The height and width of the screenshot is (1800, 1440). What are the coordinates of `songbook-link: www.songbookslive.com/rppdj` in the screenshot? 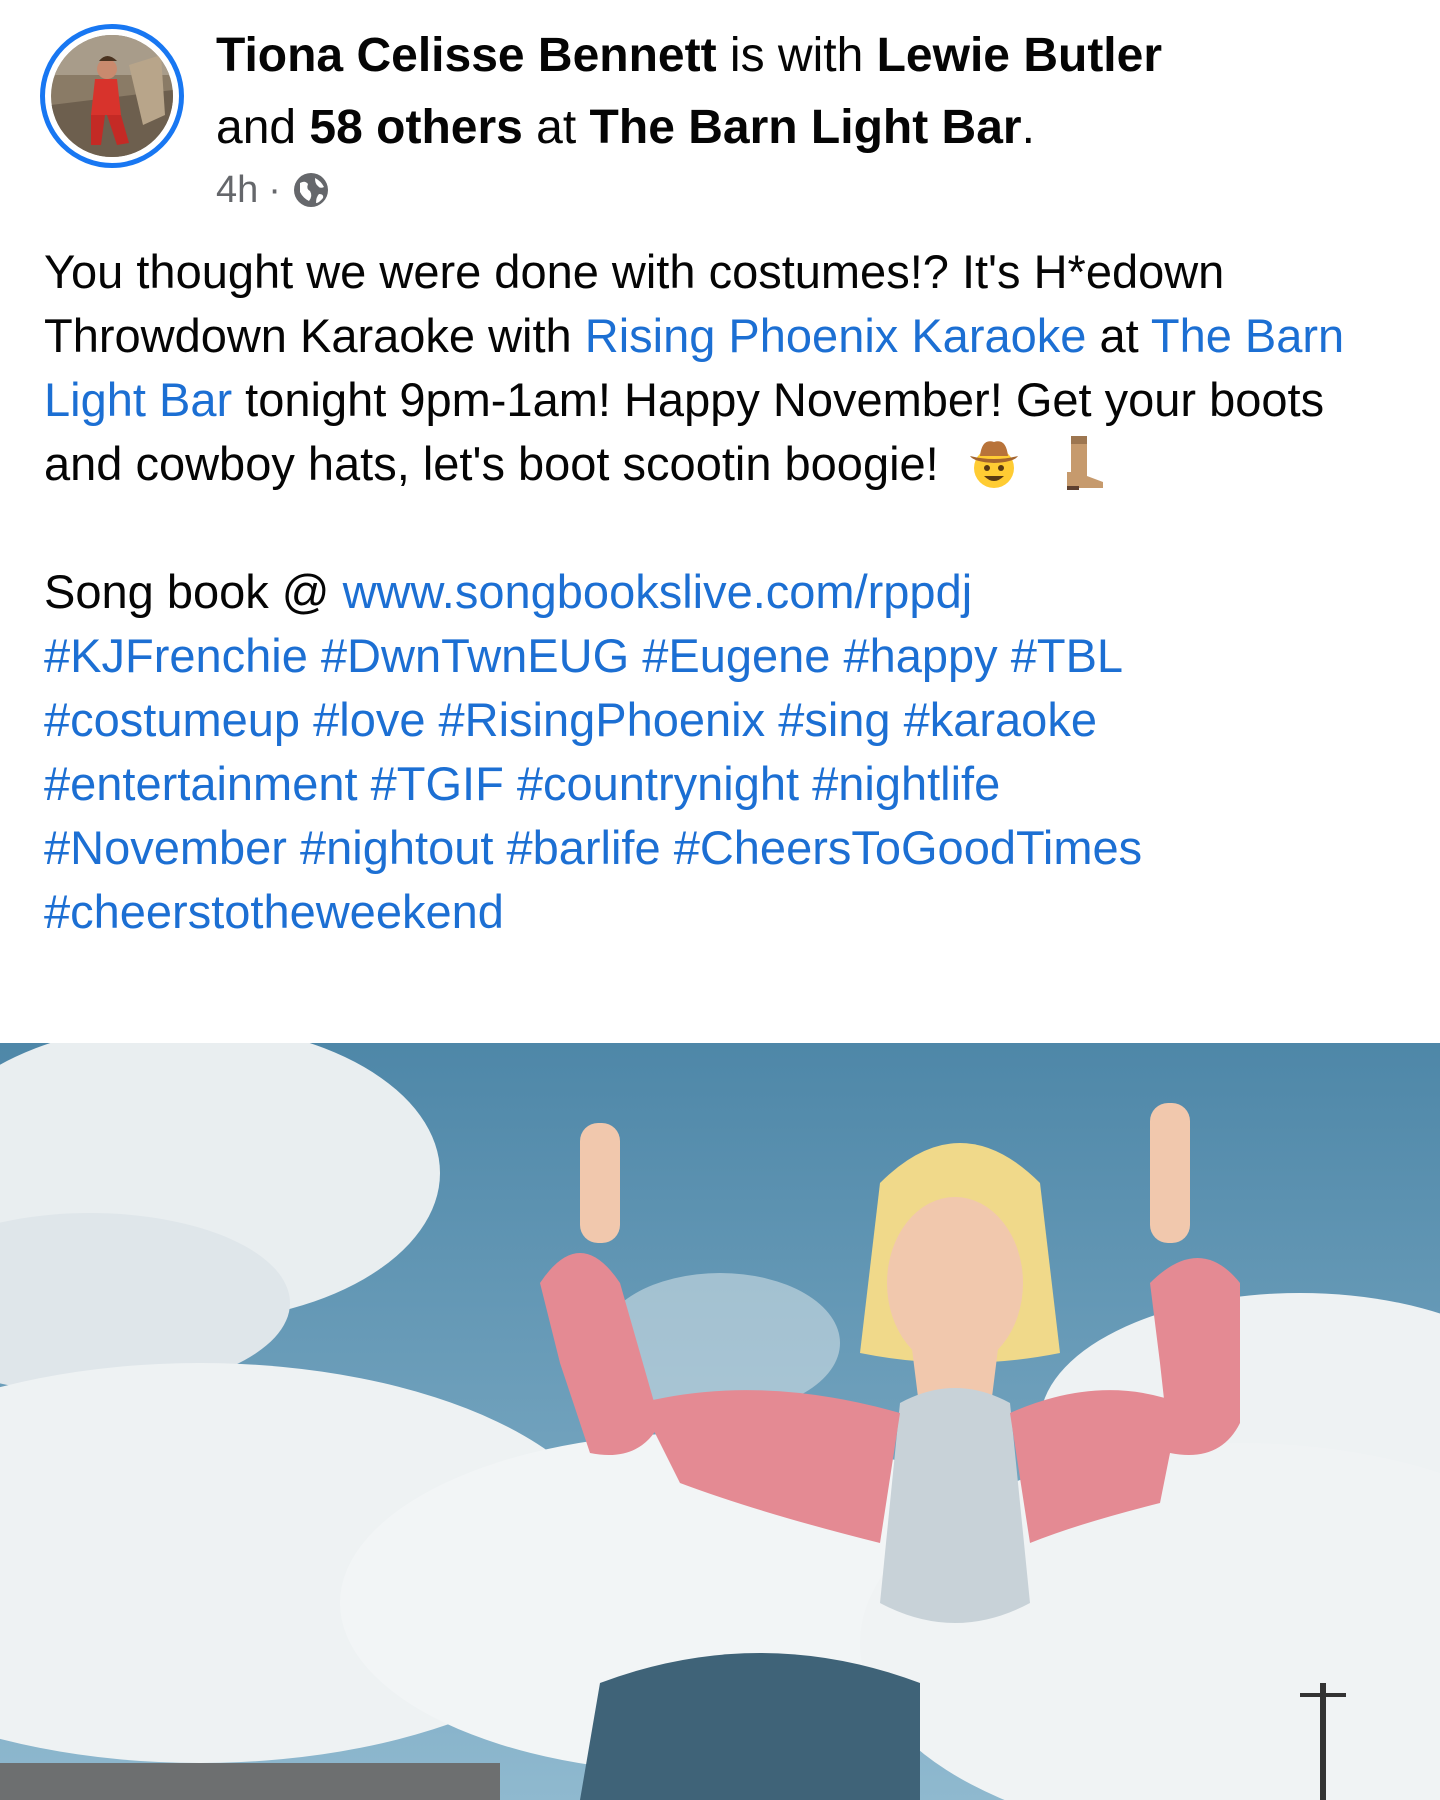 It's located at (658, 591).